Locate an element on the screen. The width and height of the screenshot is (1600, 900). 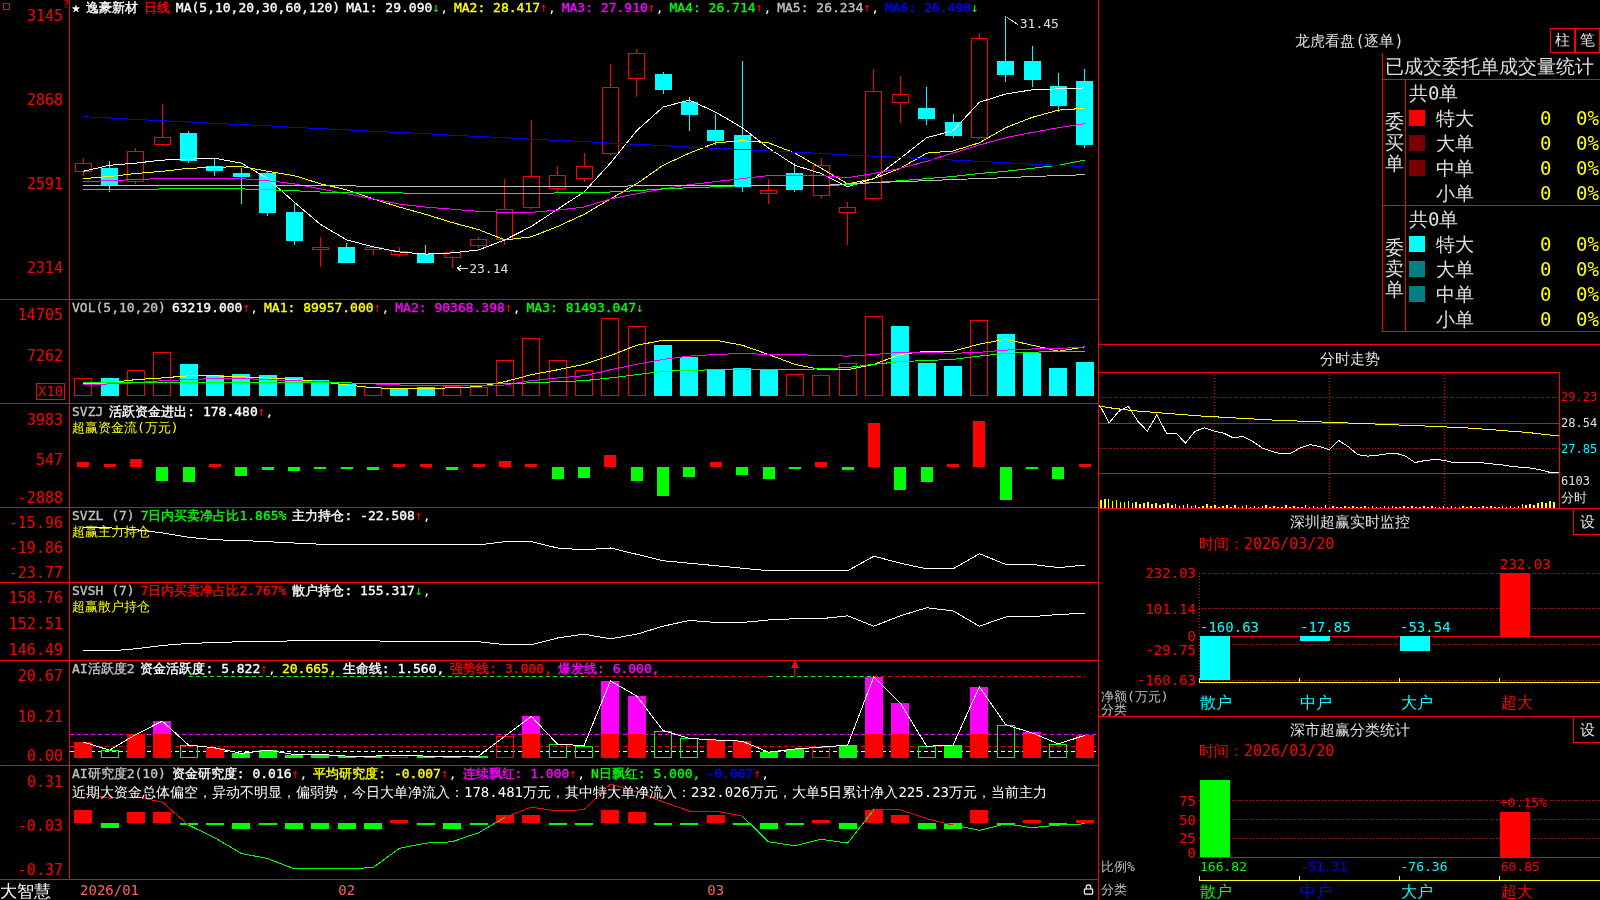
trend-arrow: ↓, is located at coordinates (422, 590).